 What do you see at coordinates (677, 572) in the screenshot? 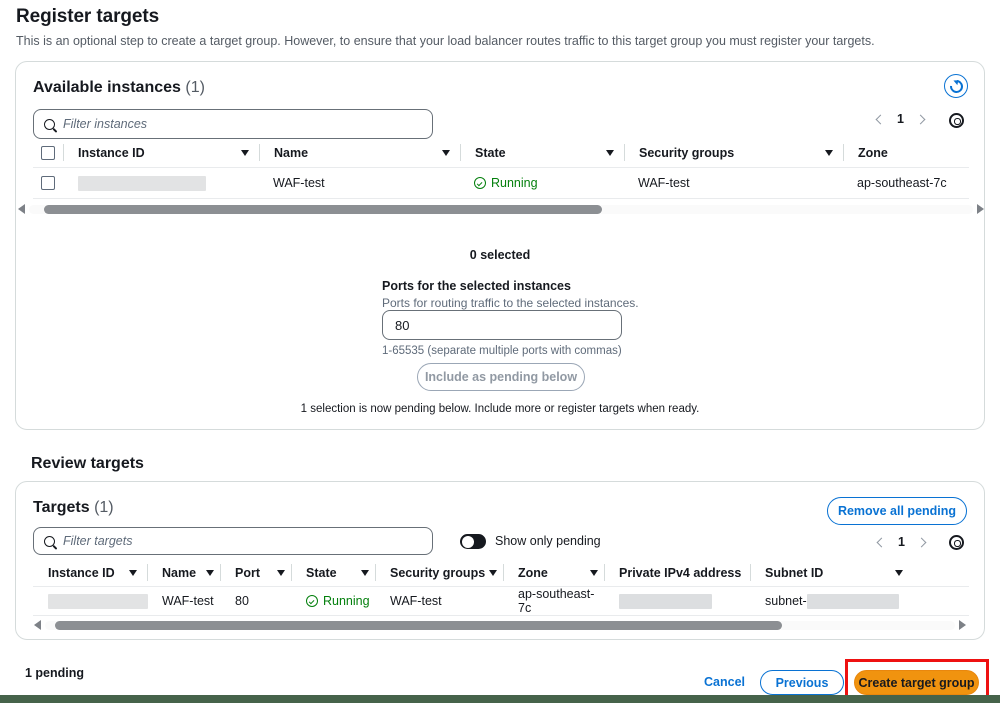
I see `column-private-ipv4: Private IPv4 address` at bounding box center [677, 572].